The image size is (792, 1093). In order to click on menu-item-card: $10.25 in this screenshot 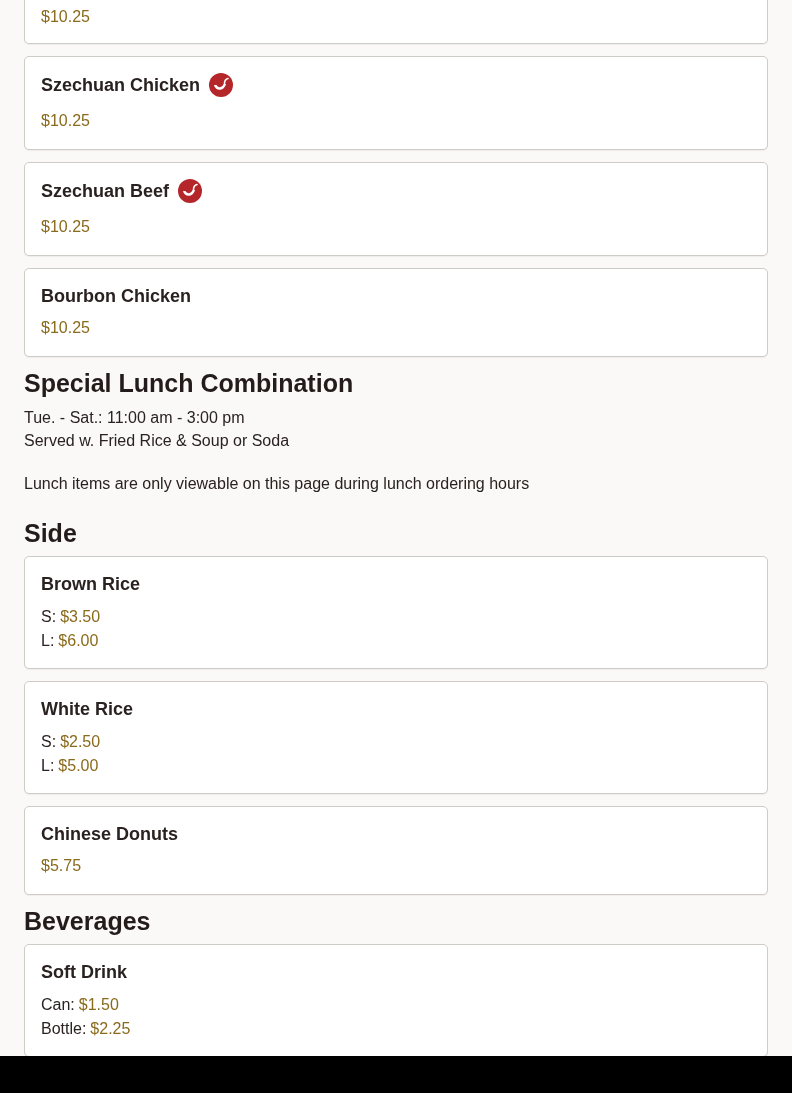, I will do `click(396, 22)`.